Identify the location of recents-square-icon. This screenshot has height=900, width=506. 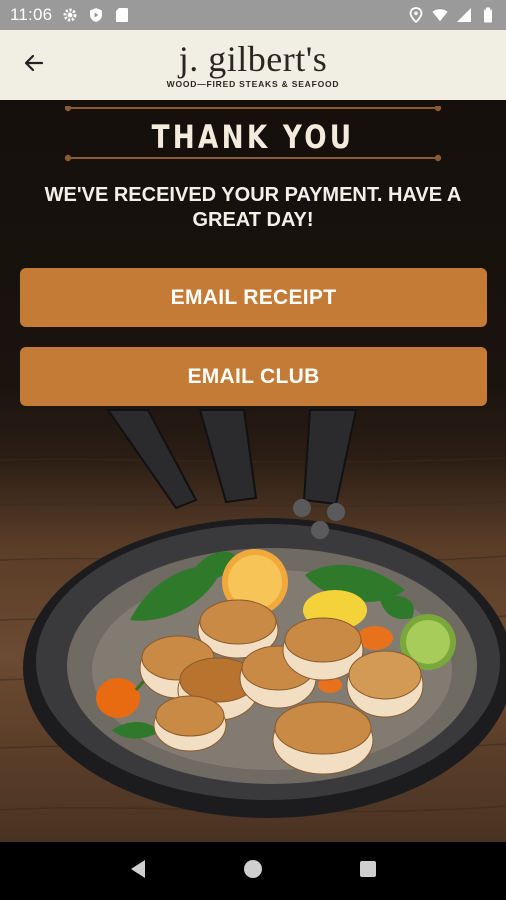
(368, 871).